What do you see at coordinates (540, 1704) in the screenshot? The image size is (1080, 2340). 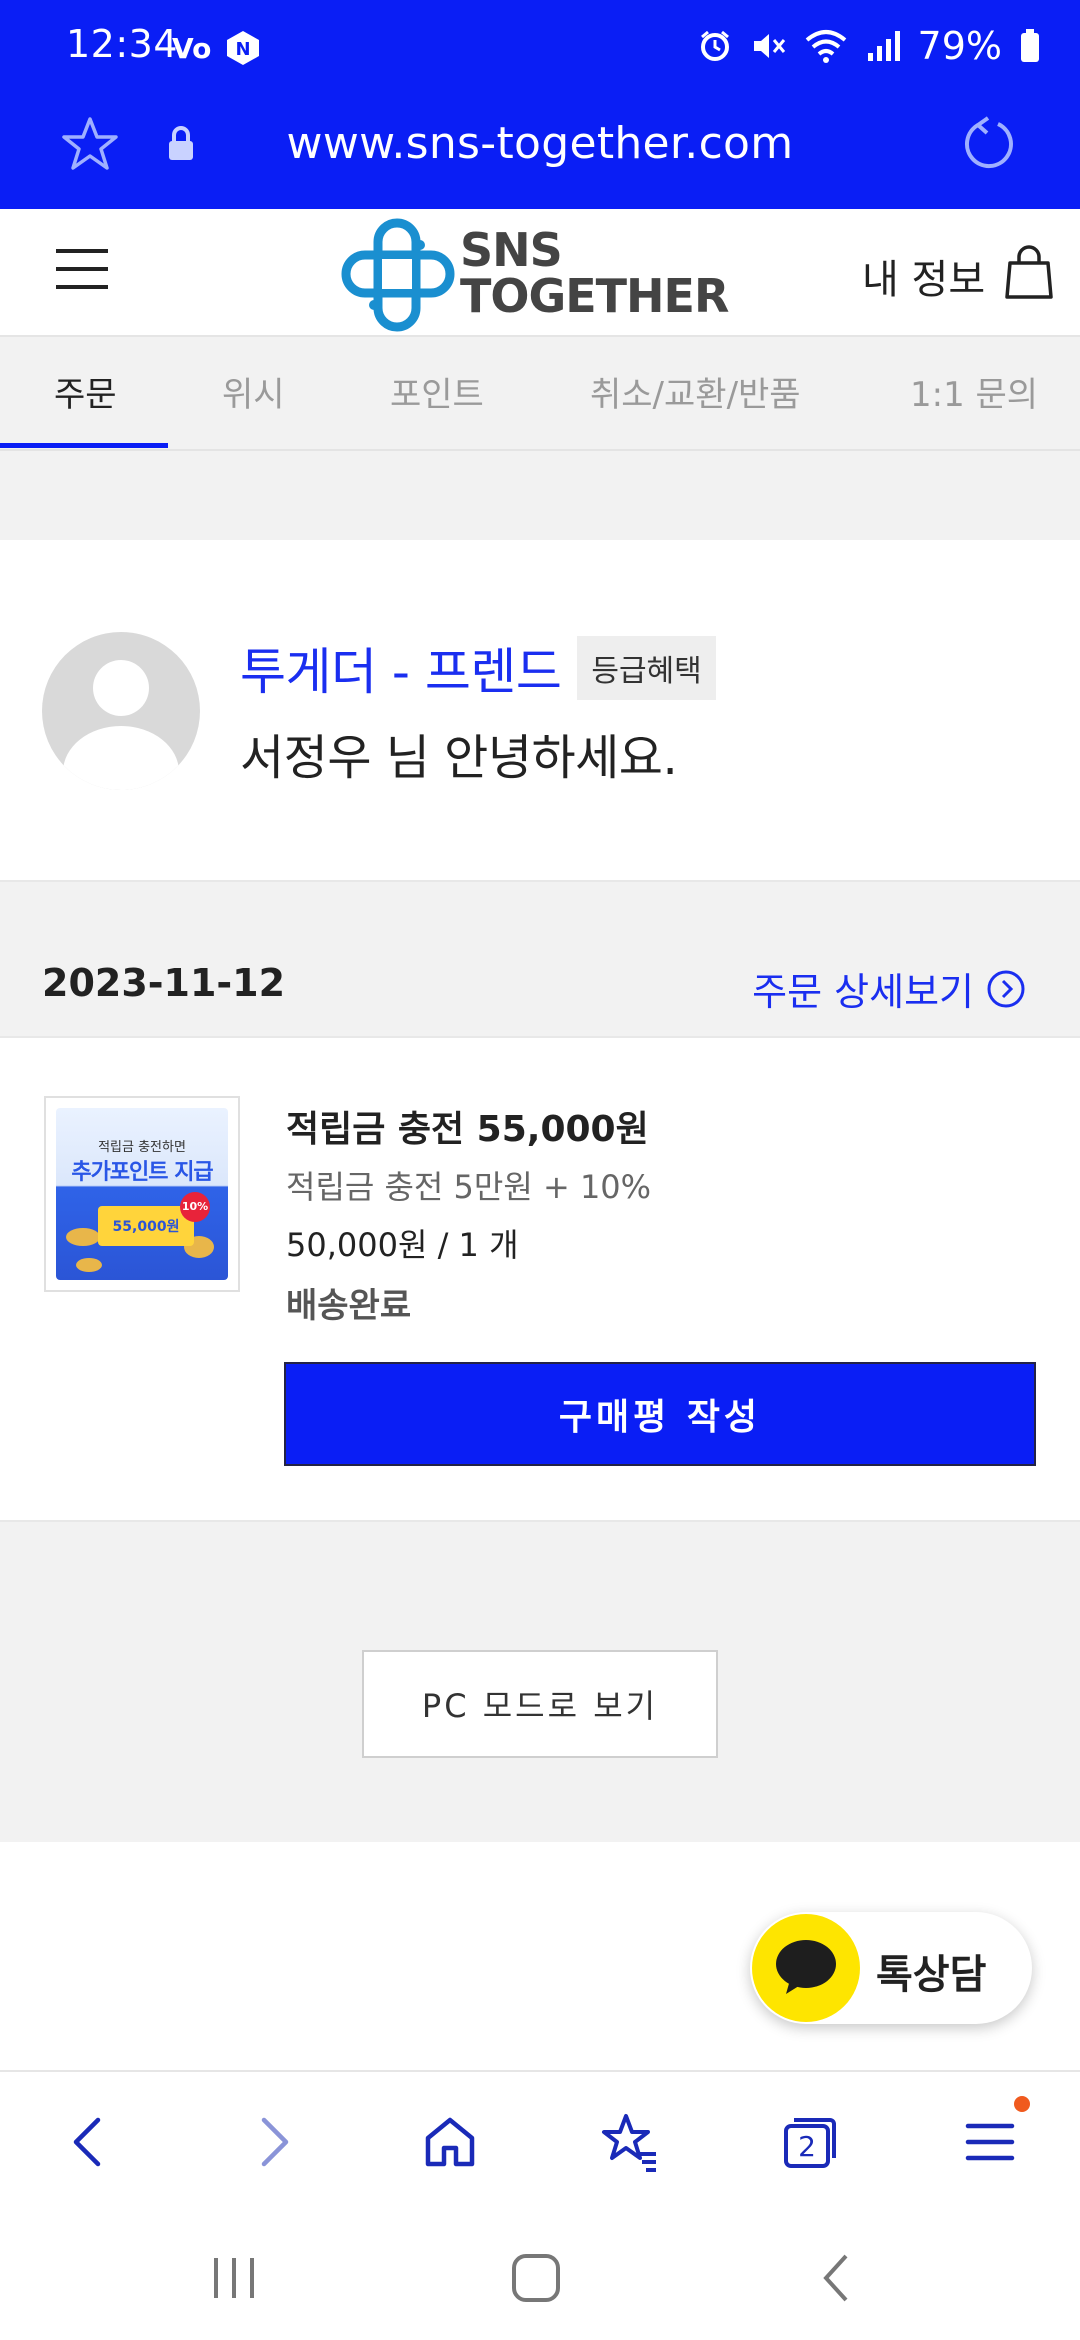 I see `pc-mode-button: PC 모드로 보기` at bounding box center [540, 1704].